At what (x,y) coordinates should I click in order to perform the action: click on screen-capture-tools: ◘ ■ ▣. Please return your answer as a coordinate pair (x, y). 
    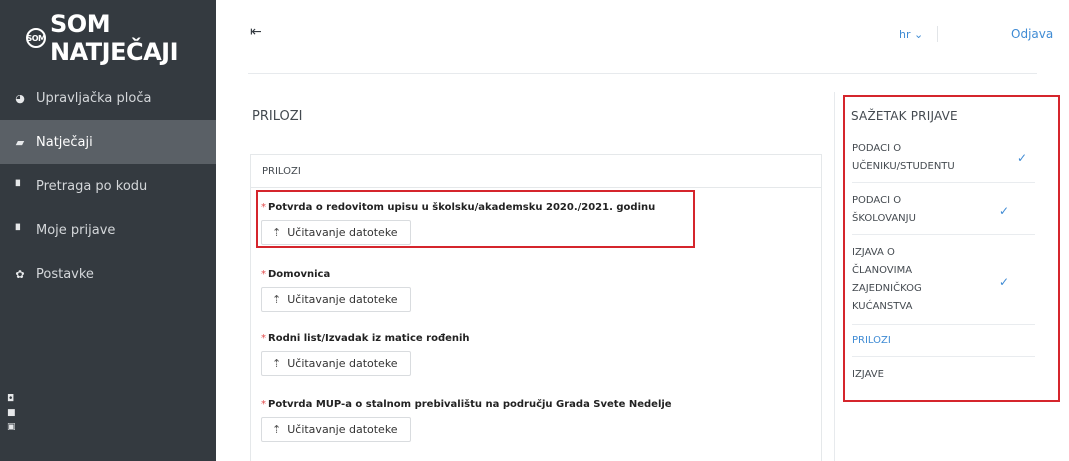
    Looking at the image, I should click on (12, 413).